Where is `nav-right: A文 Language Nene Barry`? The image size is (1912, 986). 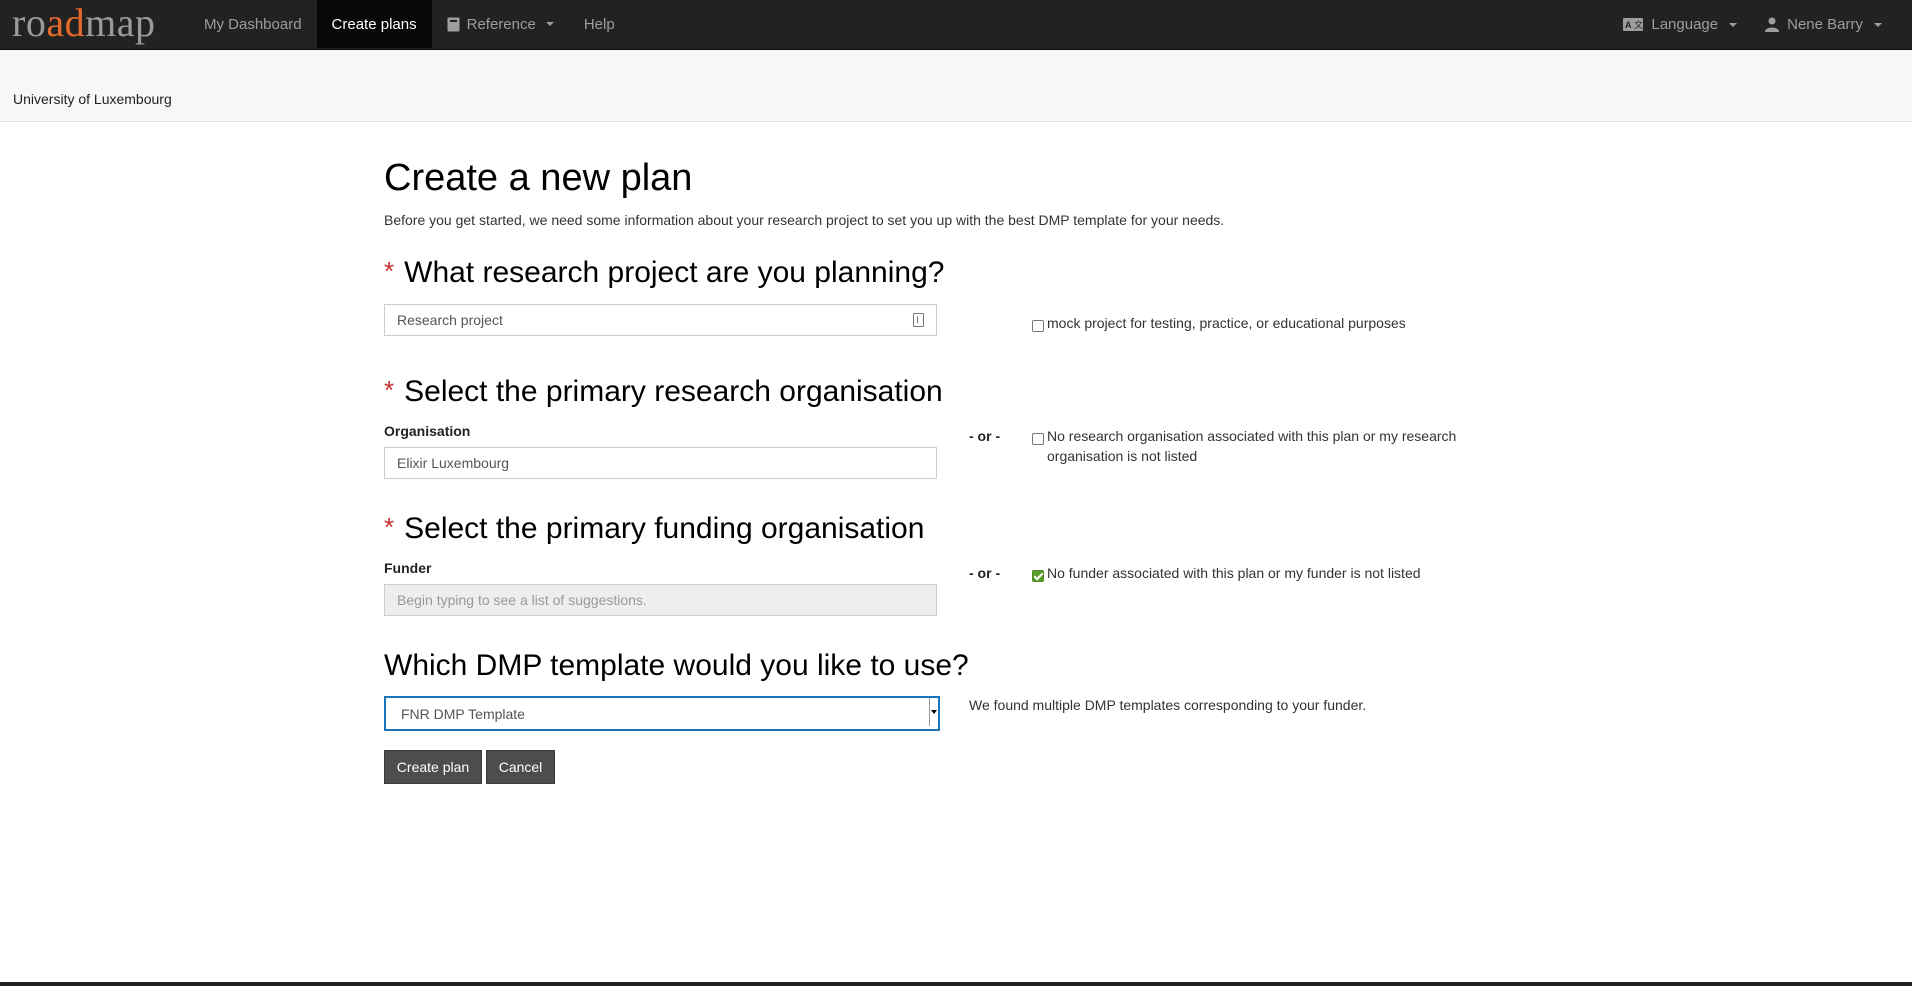 nav-right: A文 Language Nene Barry is located at coordinates (1752, 24).